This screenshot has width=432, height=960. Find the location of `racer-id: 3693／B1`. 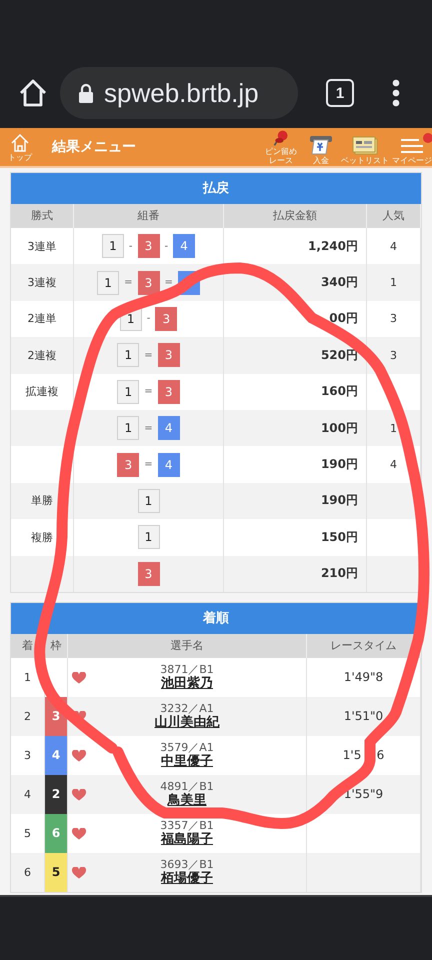

racer-id: 3693／B1 is located at coordinates (187, 865).